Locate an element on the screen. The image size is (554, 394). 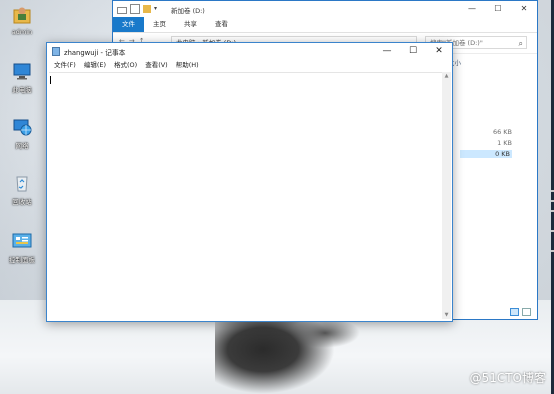
desktop-icon-label: 控制面板 is located at coordinates (22, 260).